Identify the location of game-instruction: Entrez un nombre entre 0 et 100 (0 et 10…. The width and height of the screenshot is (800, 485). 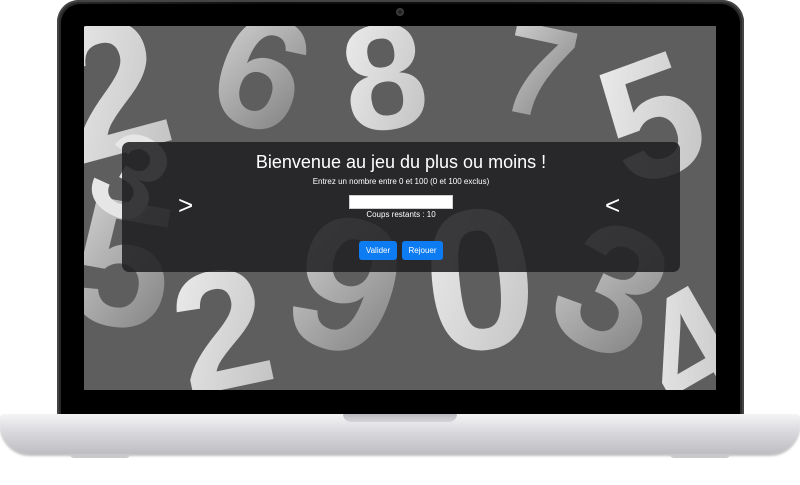
(401, 181).